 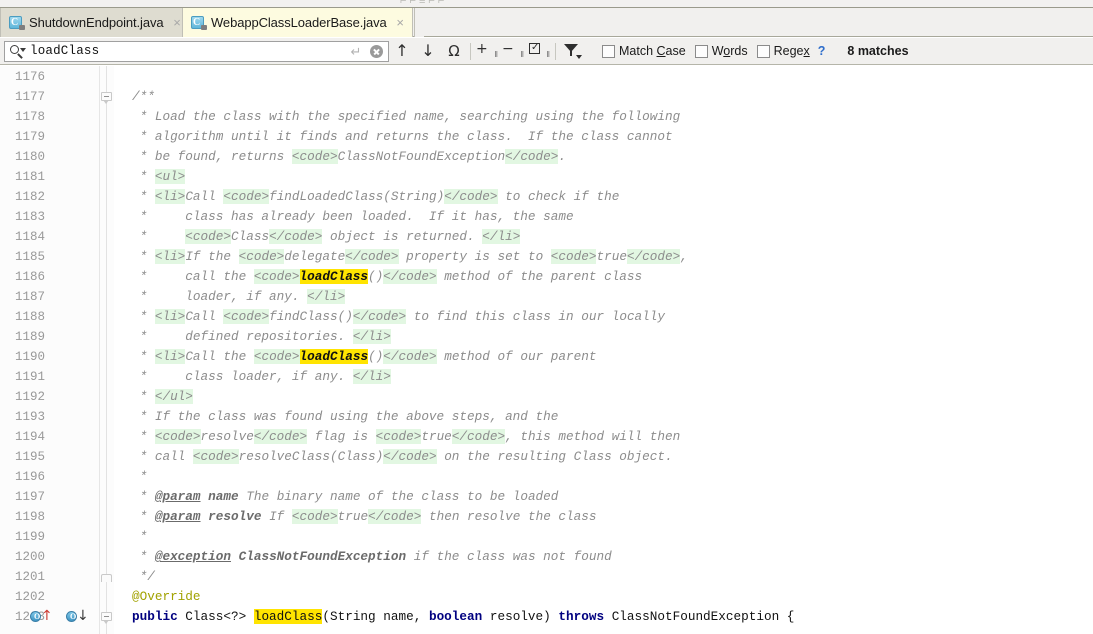 I want to click on code-text: , this method will then, so click(x=593, y=436).